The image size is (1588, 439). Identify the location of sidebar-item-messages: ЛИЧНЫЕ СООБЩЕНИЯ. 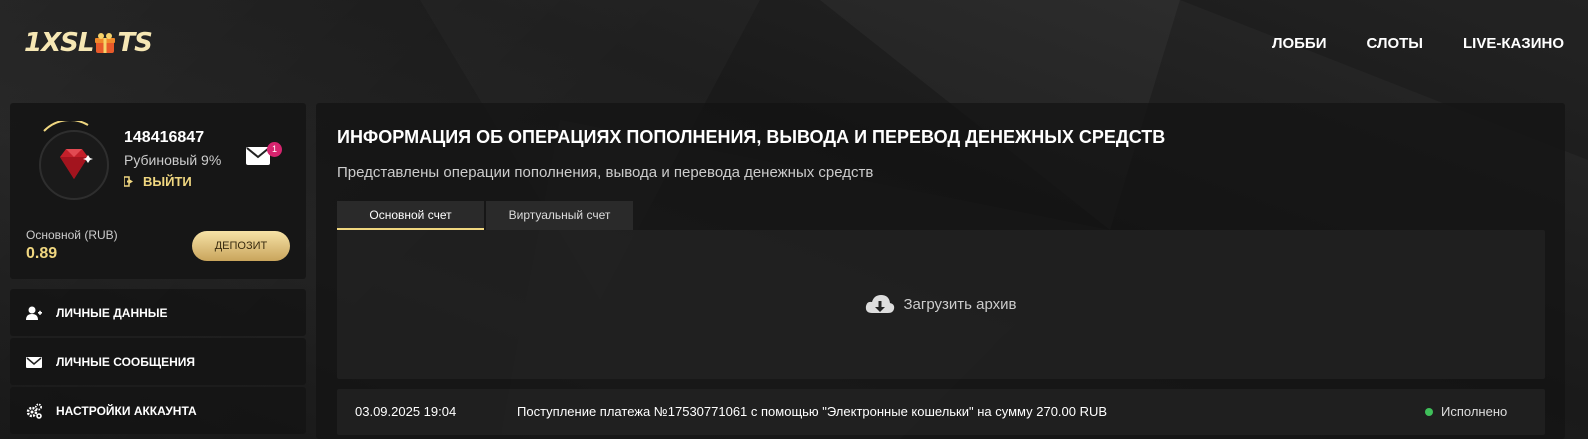
(158, 361).